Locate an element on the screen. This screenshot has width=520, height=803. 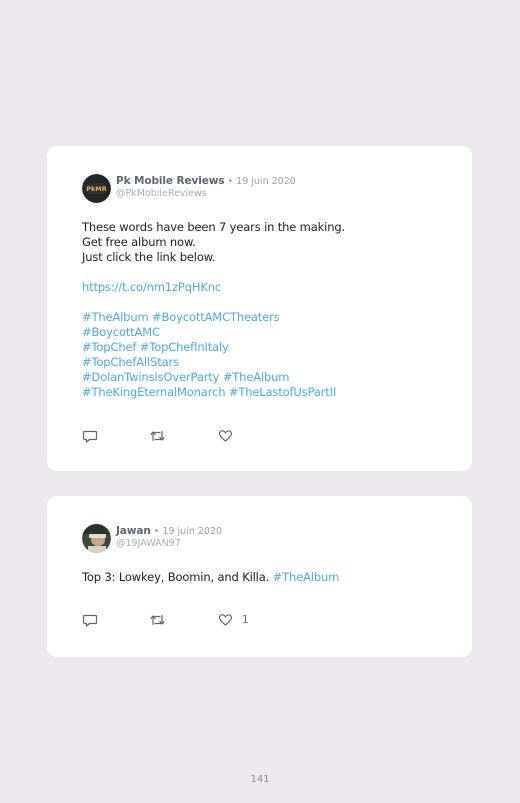
hashtag-line: #TopChef #TopChefInItaly is located at coordinates (262, 347).